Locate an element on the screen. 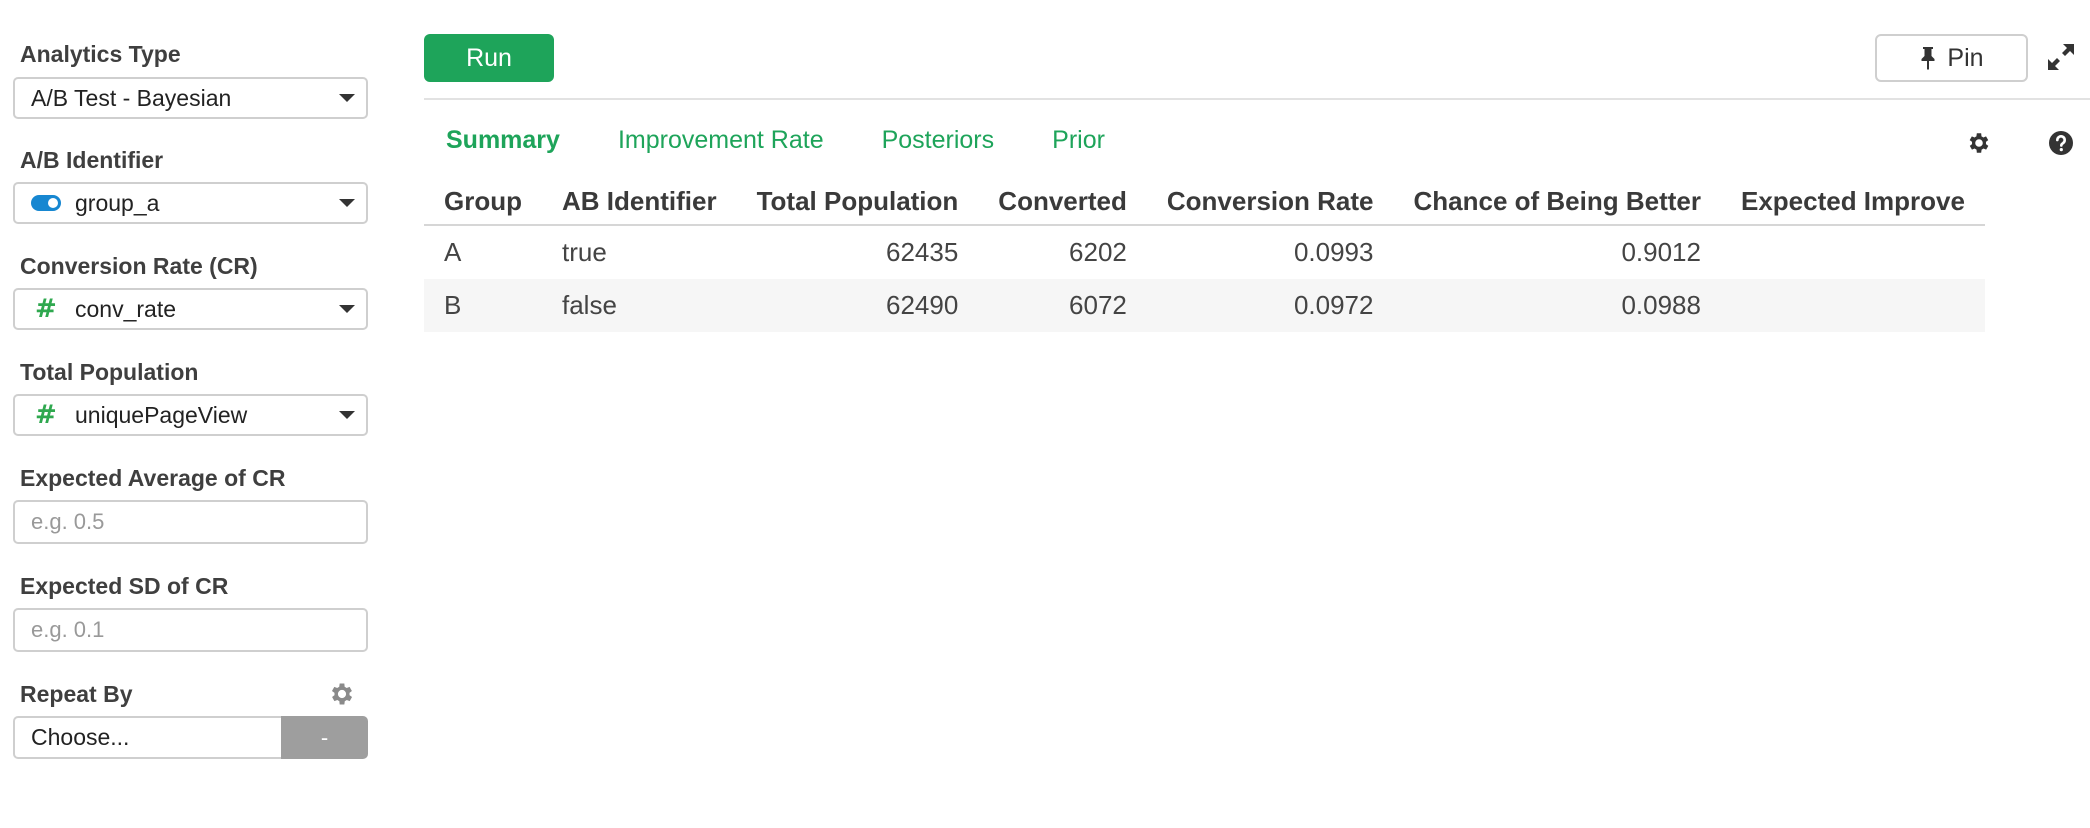 This screenshot has width=2090, height=828. toolbar-divider is located at coordinates (1257, 99).